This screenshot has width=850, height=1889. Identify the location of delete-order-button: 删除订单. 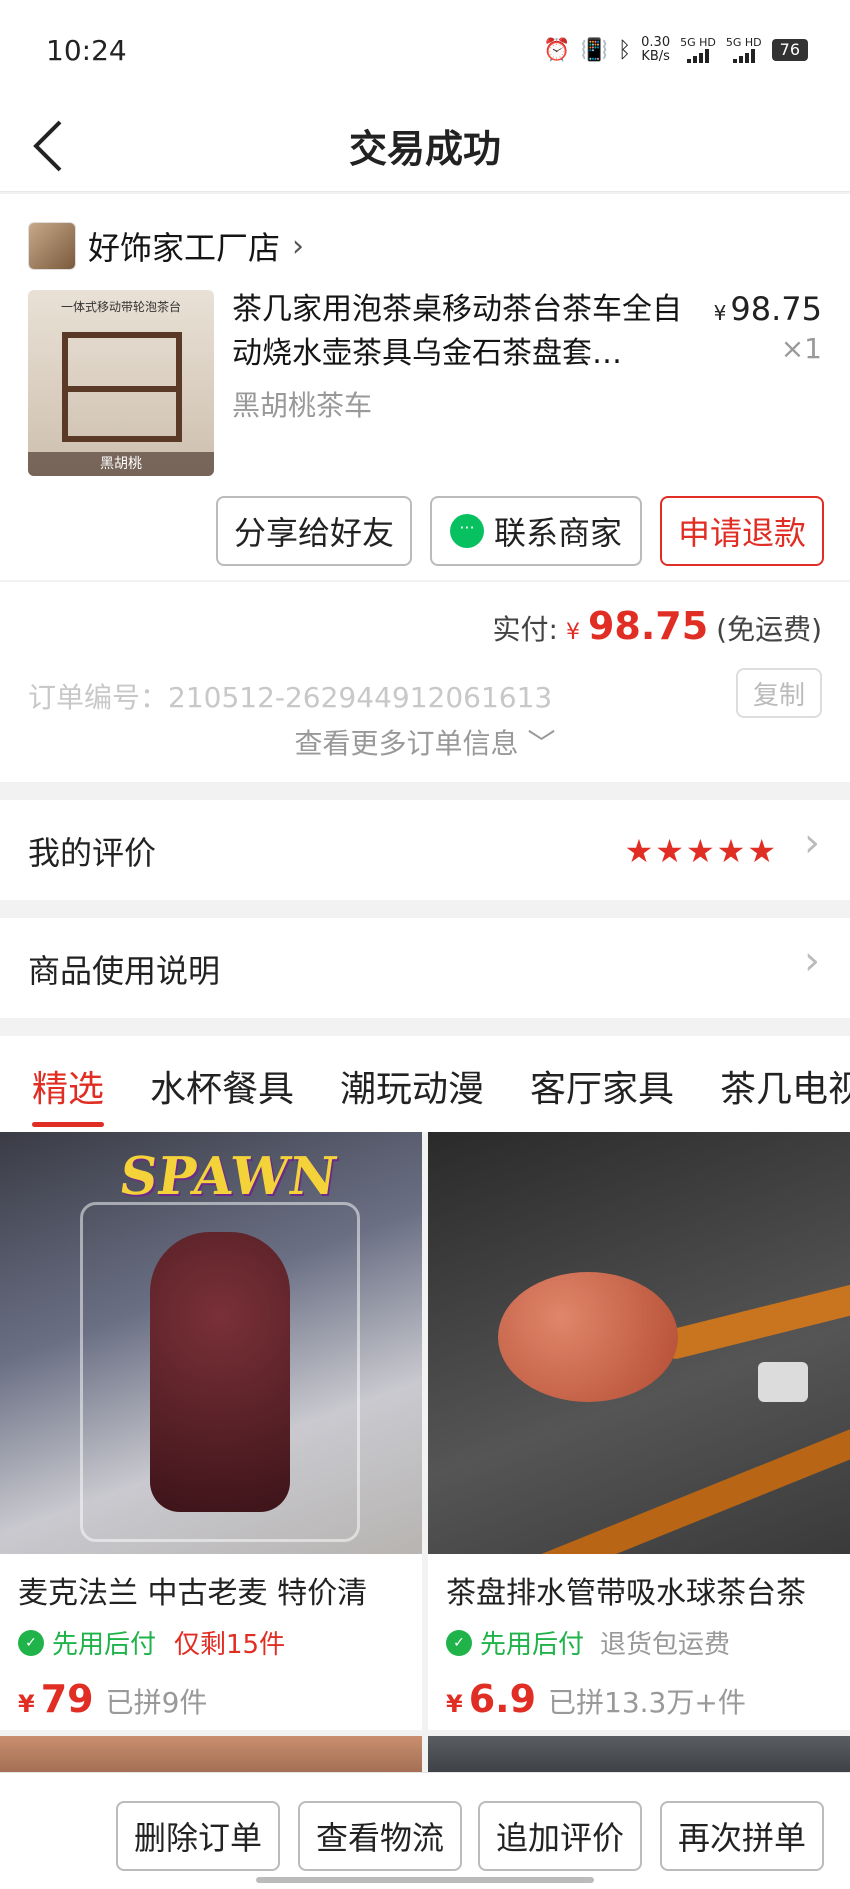
(198, 1836).